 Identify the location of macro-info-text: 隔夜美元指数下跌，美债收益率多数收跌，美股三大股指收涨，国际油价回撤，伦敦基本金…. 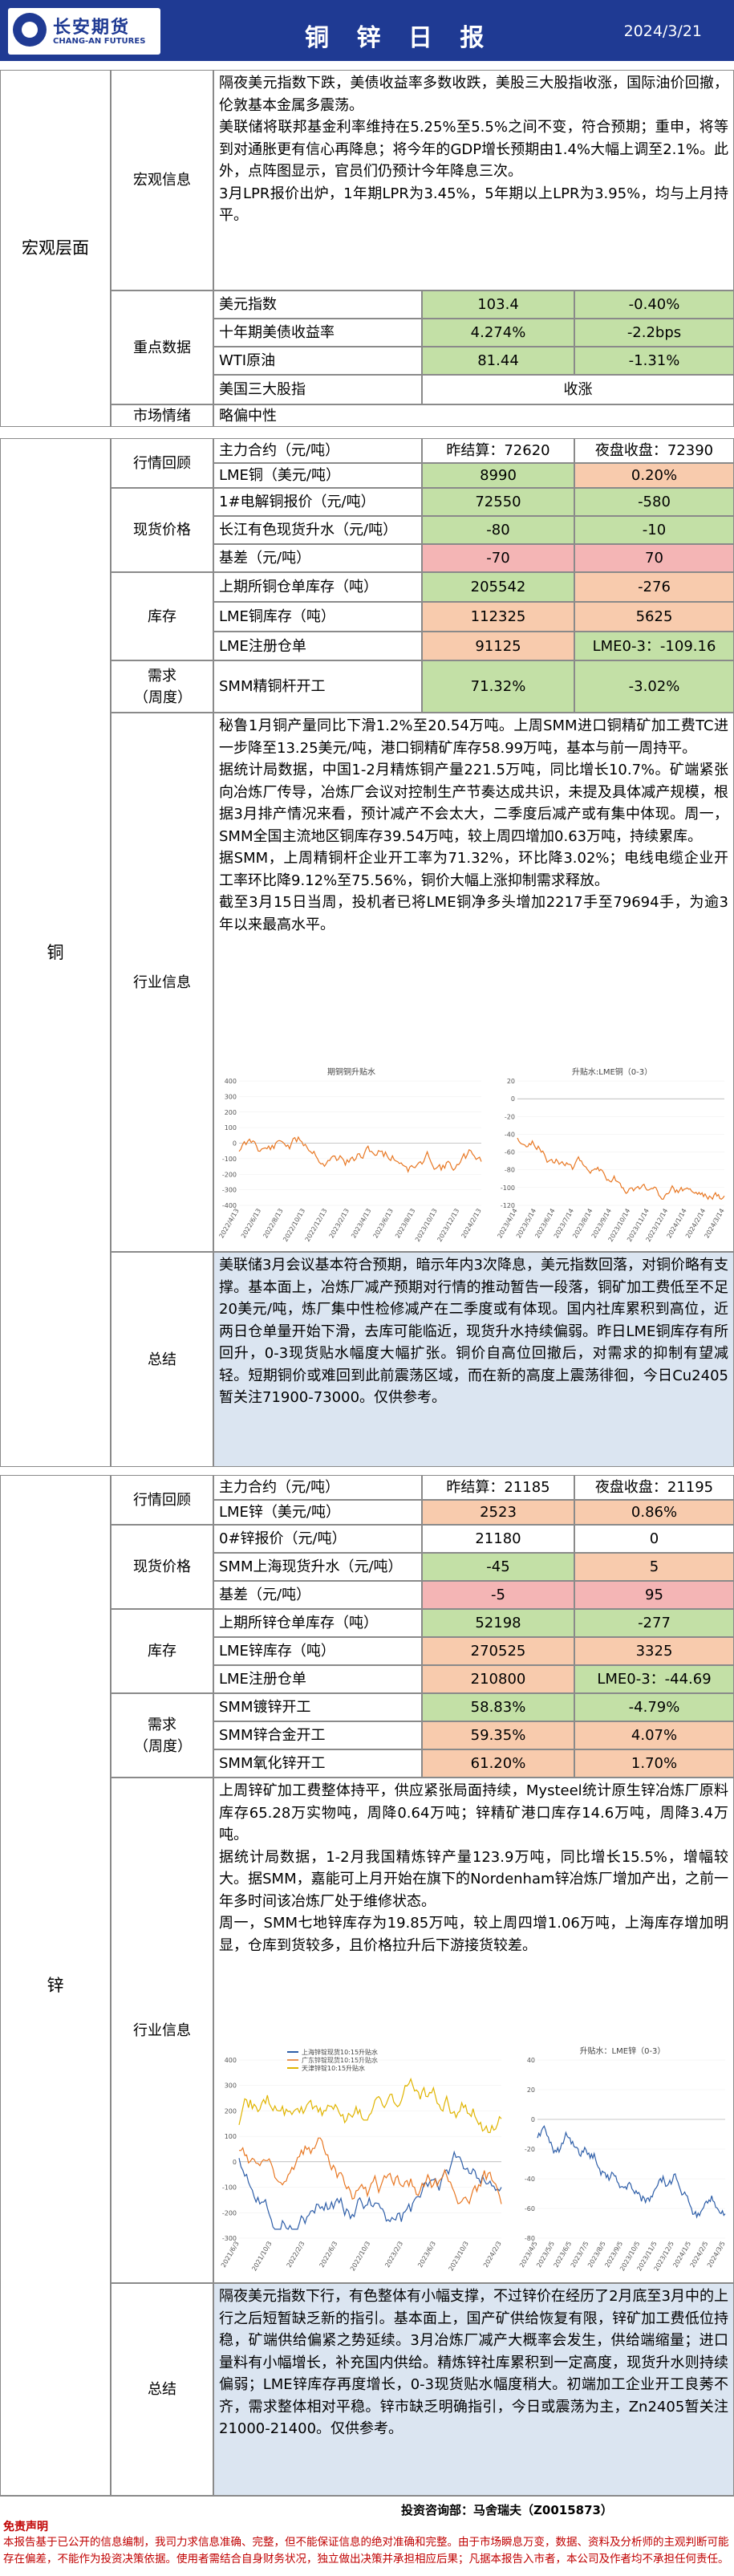
(473, 180).